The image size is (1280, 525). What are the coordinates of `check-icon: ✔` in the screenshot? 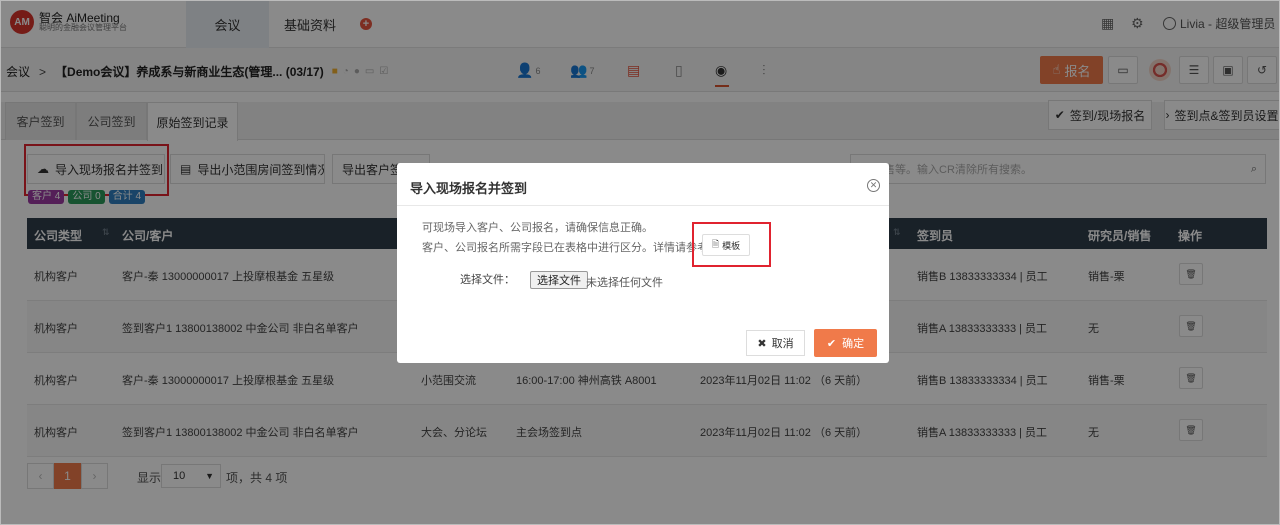 It's located at (831, 343).